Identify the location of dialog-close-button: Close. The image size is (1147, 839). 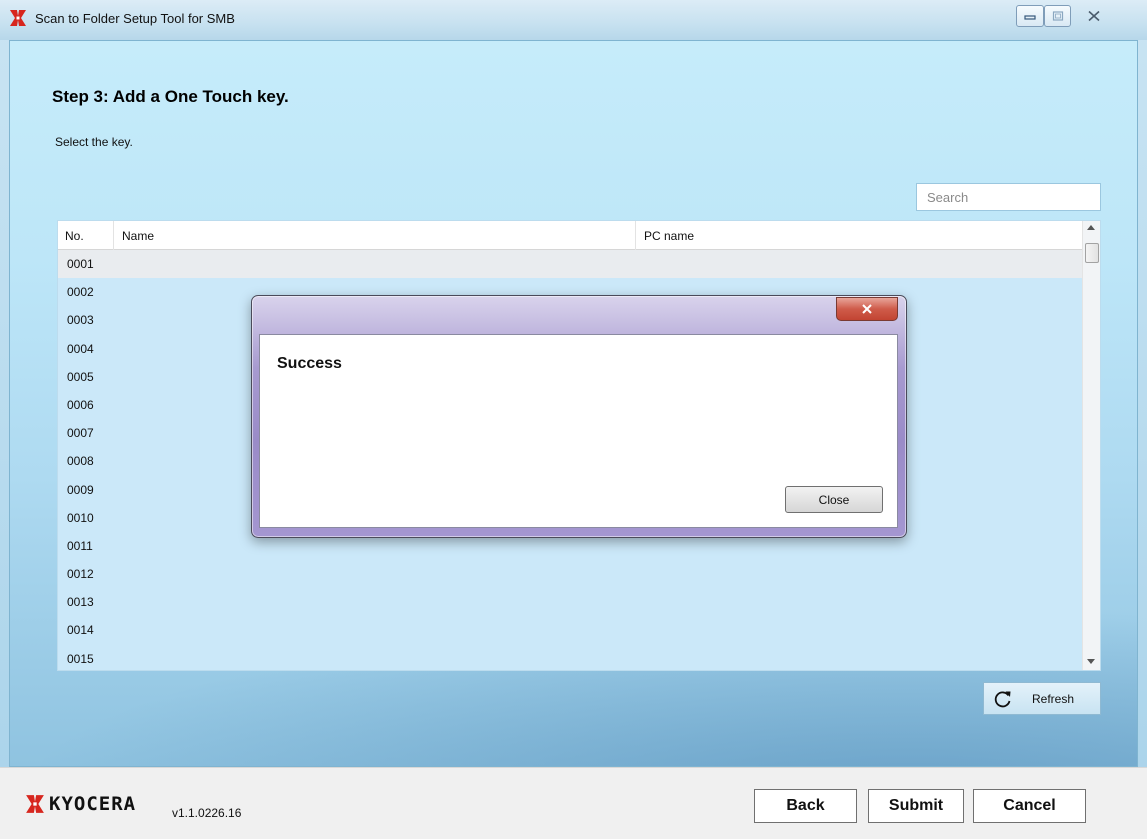
(834, 499).